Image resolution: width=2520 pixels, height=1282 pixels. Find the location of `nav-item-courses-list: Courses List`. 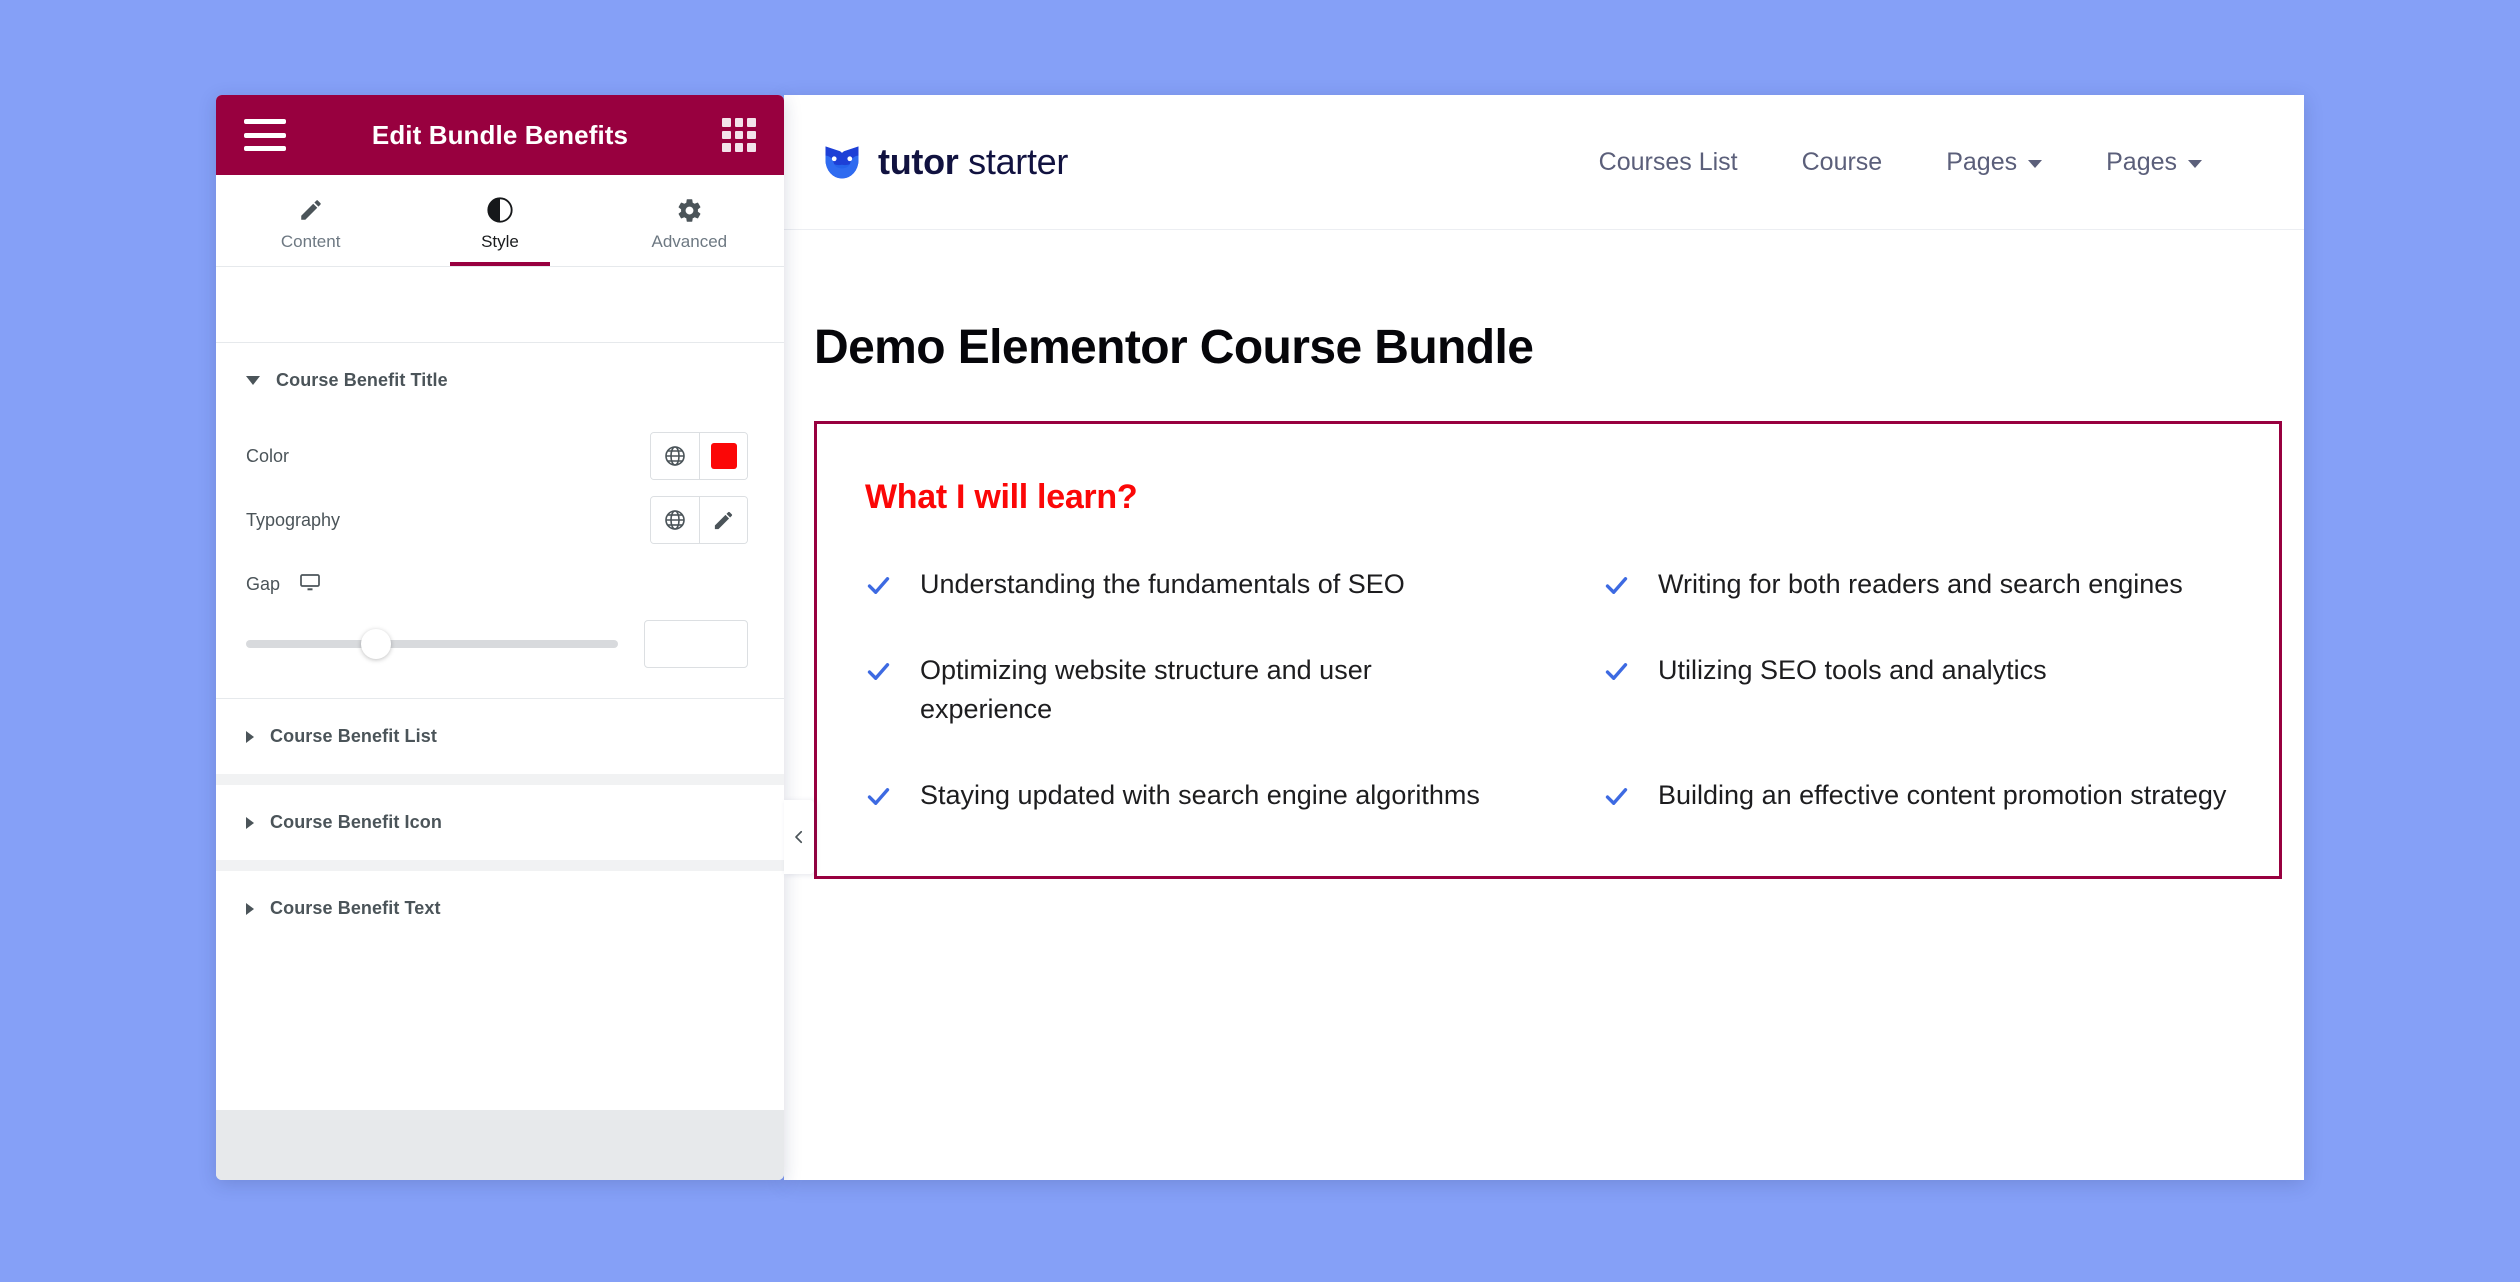

nav-item-courses-list: Courses List is located at coordinates (1668, 162).